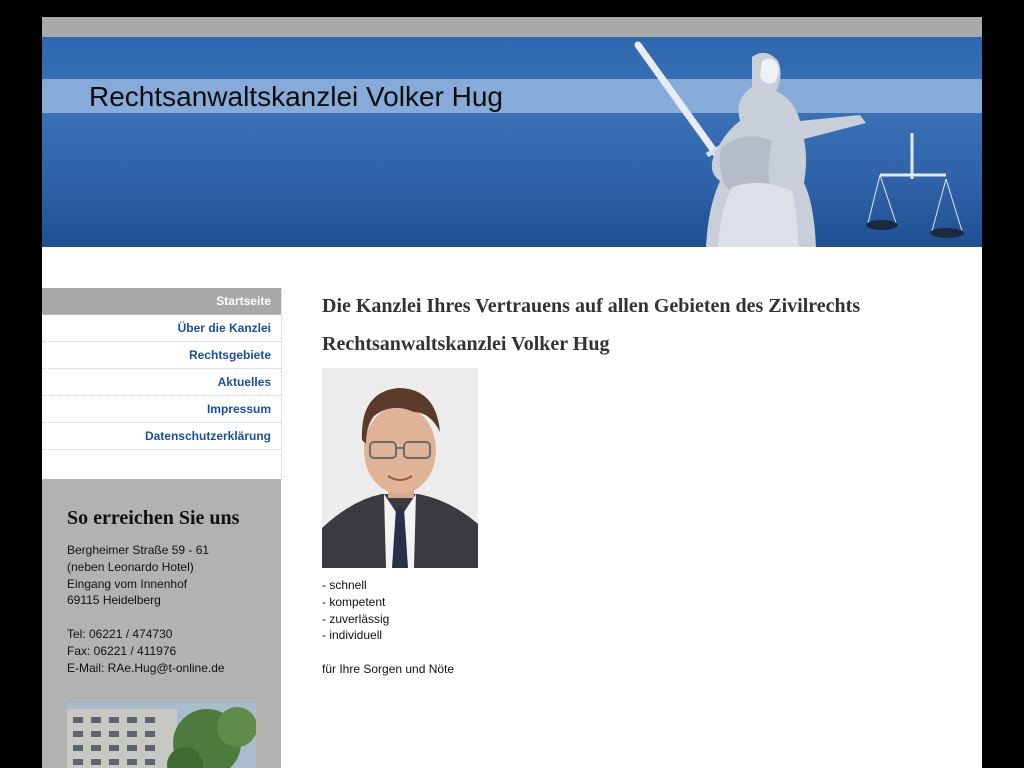 The height and width of the screenshot is (768, 1024). What do you see at coordinates (161, 301) in the screenshot?
I see `nav-item-startseite: Startseite` at bounding box center [161, 301].